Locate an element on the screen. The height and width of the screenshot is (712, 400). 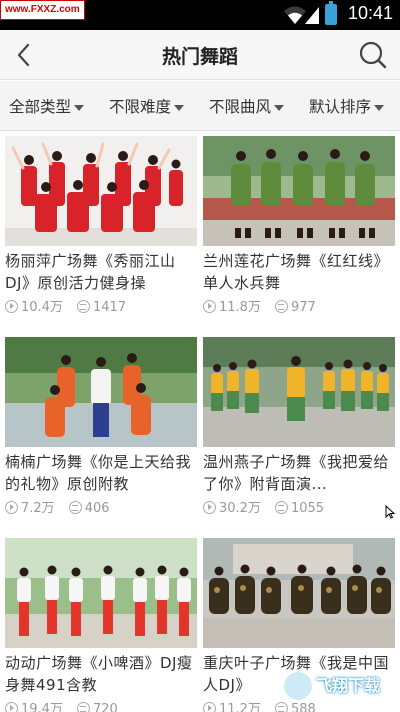
video-card: 杨丽萍广场舞《秀丽江山DJ》原创活力健身操 10.4万 1417 is located at coordinates (101, 236).